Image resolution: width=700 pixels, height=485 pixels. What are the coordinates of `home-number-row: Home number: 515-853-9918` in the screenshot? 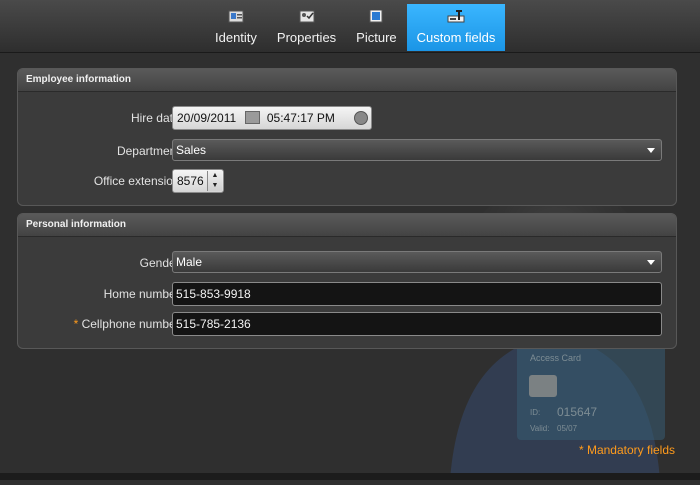 It's located at (347, 294).